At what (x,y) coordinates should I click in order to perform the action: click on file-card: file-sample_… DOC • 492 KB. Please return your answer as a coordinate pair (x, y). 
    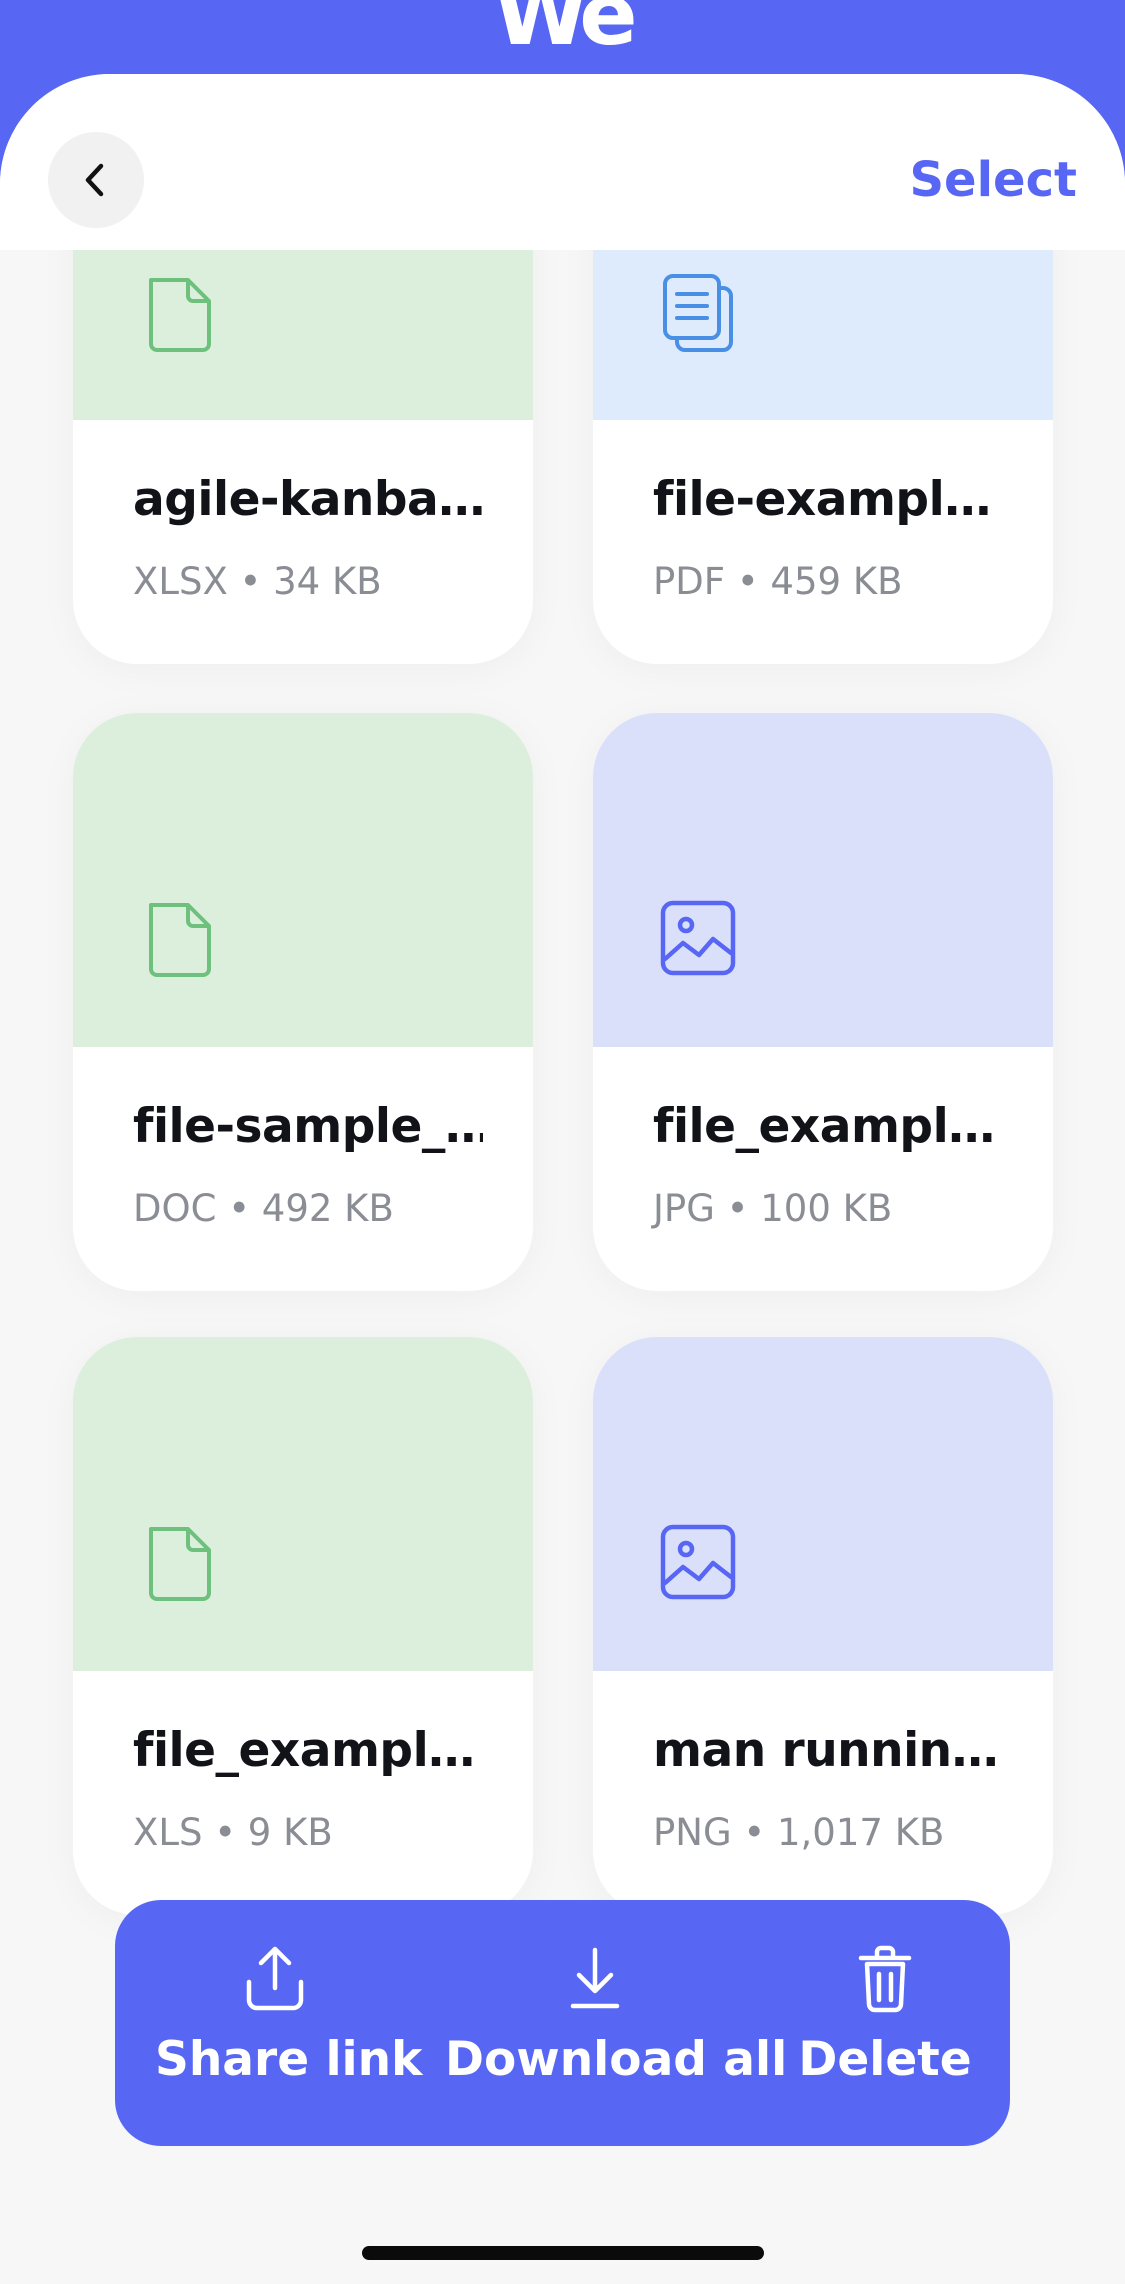
    Looking at the image, I should click on (303, 1002).